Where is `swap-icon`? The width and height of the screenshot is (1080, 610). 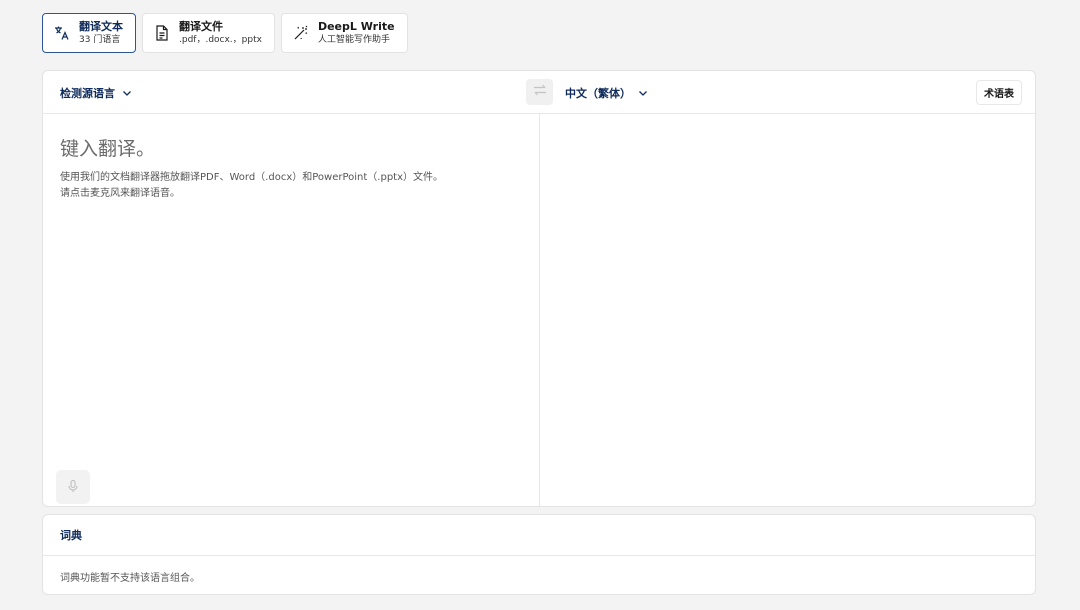 swap-icon is located at coordinates (540, 92).